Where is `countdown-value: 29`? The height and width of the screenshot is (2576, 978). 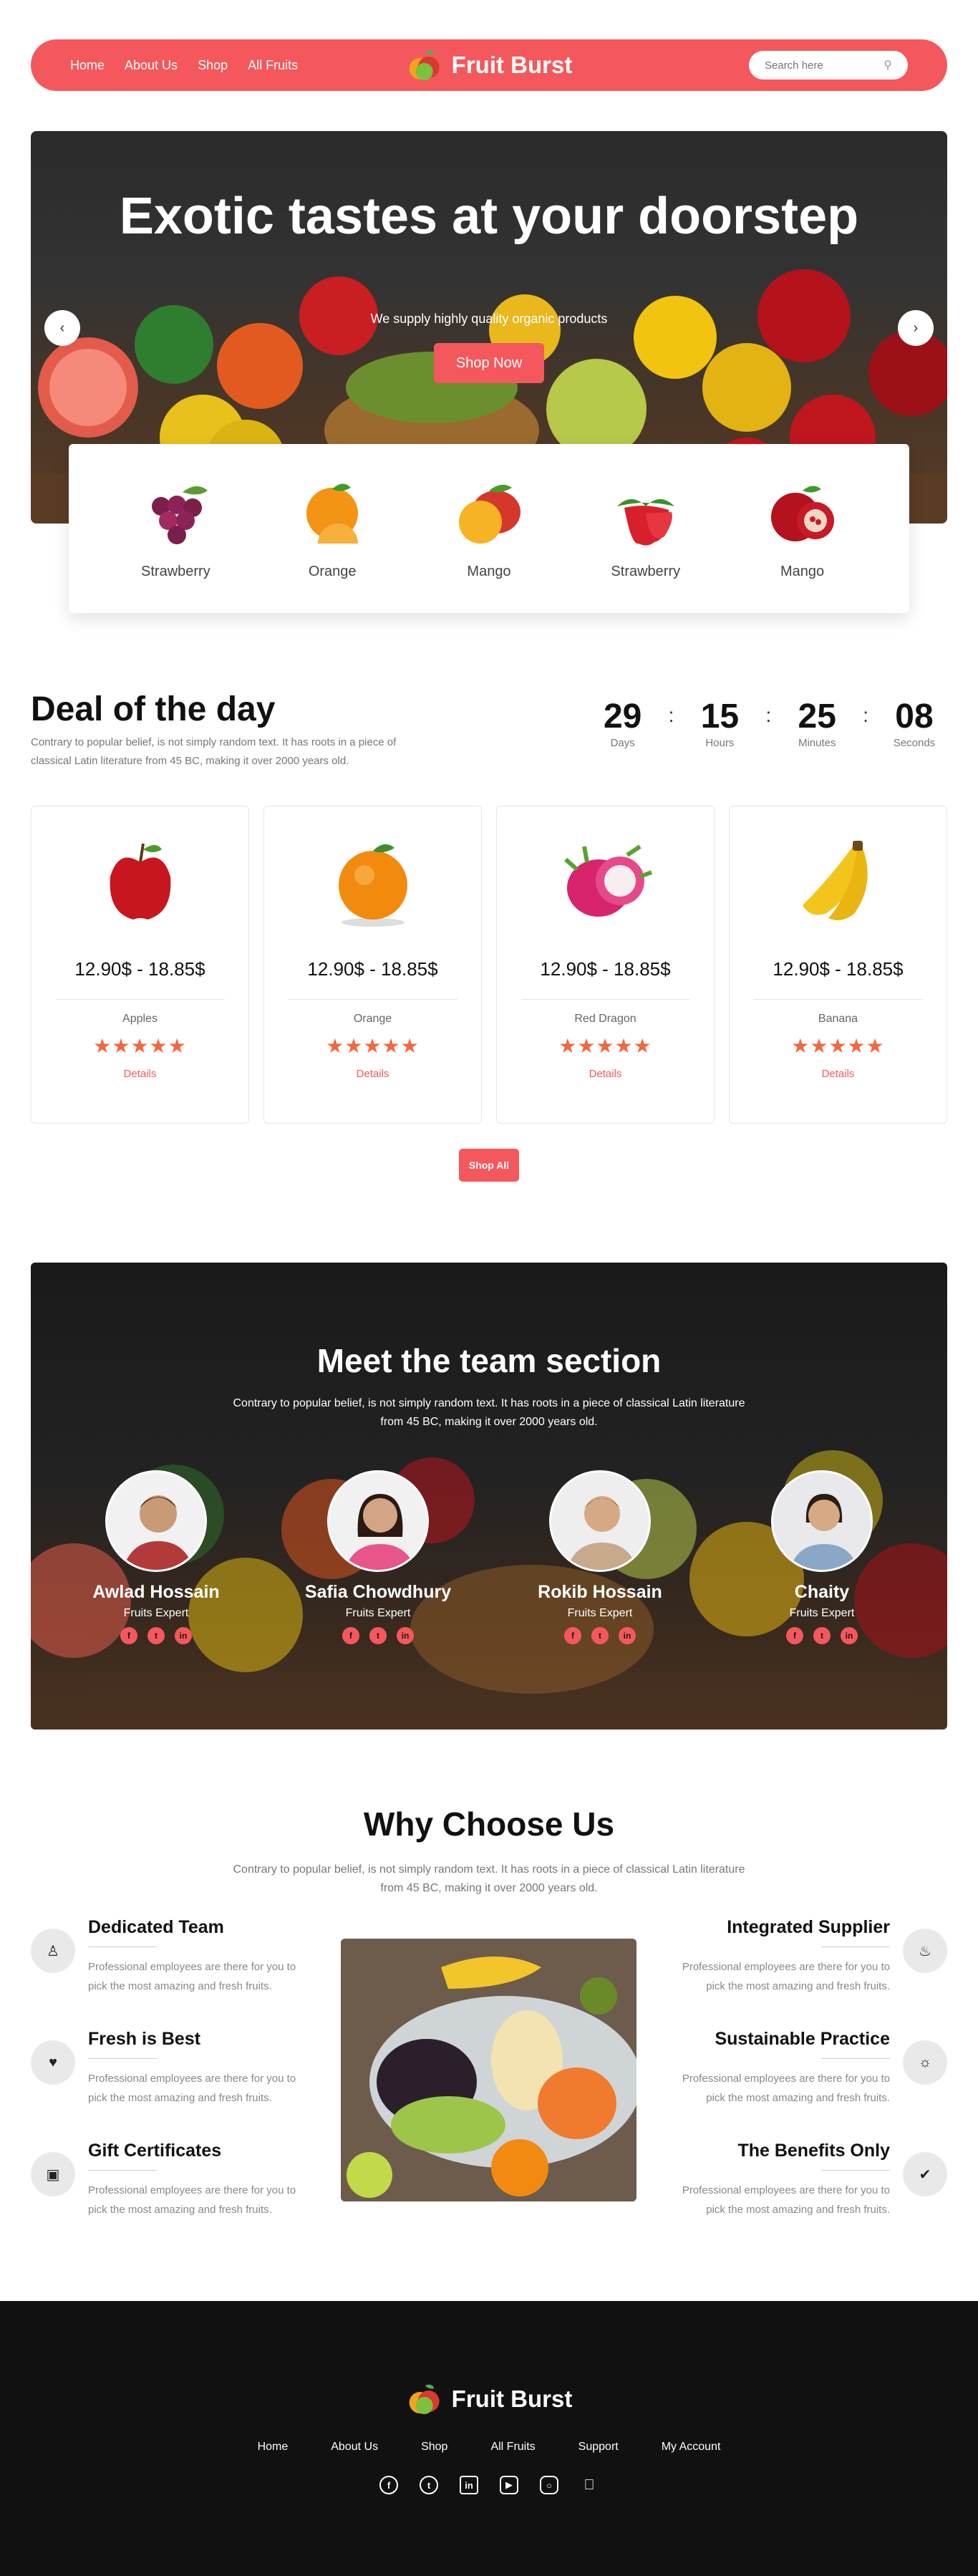 countdown-value: 29 is located at coordinates (623, 716).